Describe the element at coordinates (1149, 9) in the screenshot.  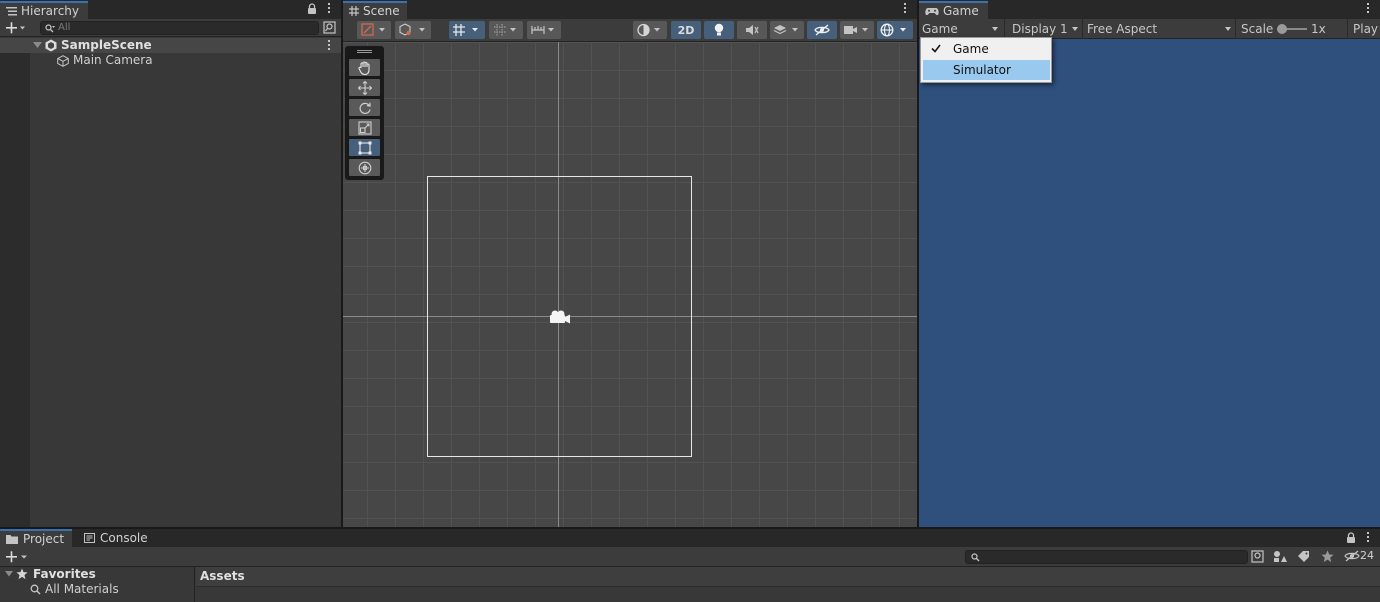
I see `game-tabbar: Game` at that location.